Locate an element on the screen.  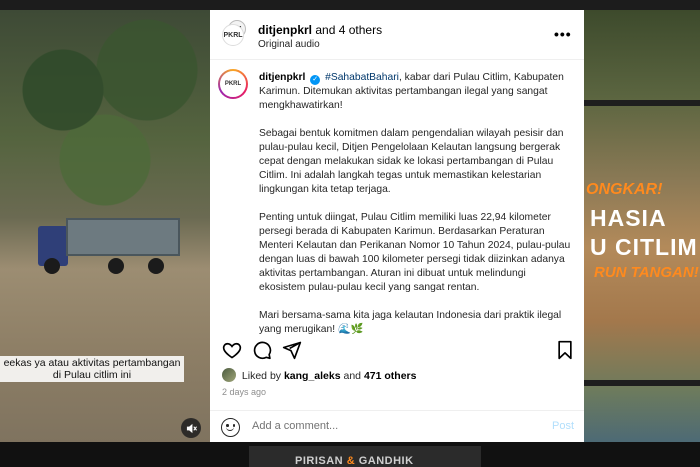
caption-username: ditjenpkrl is located at coordinates (282, 77).